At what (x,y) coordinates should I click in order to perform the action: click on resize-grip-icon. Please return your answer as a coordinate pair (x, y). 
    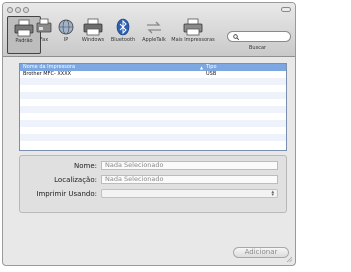
    Looking at the image, I should click on (289, 259).